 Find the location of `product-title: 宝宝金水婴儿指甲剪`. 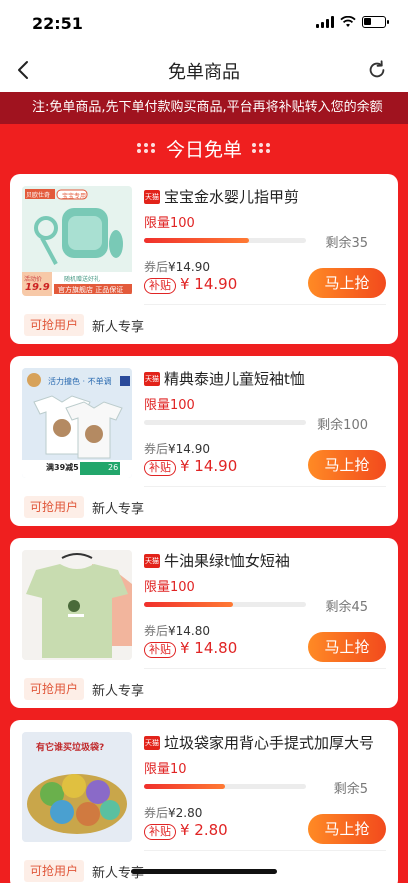

product-title: 宝宝金水婴儿指甲剪 is located at coordinates (278, 196).